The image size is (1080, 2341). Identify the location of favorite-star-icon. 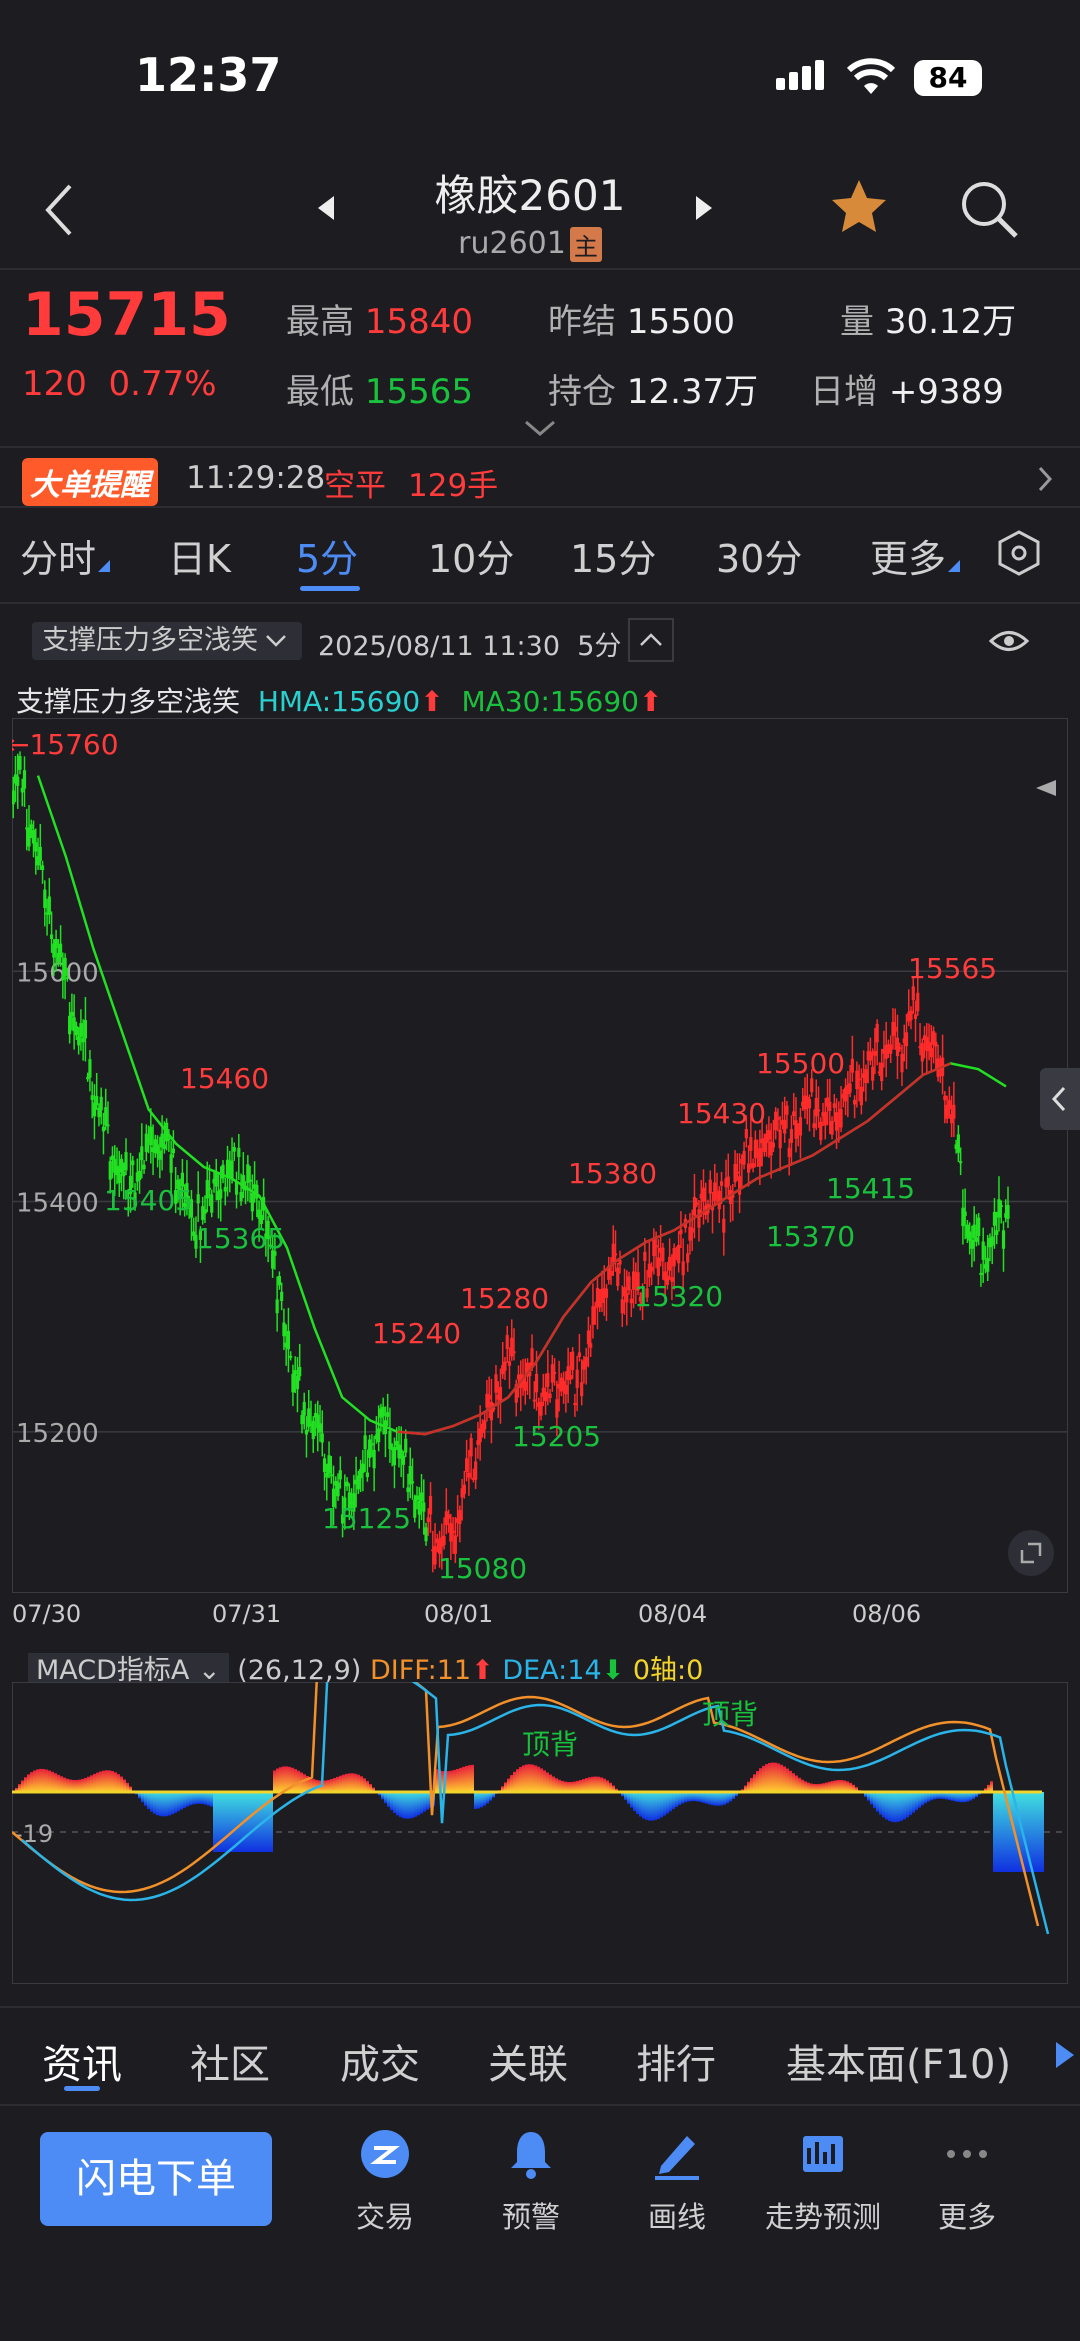
(859, 207).